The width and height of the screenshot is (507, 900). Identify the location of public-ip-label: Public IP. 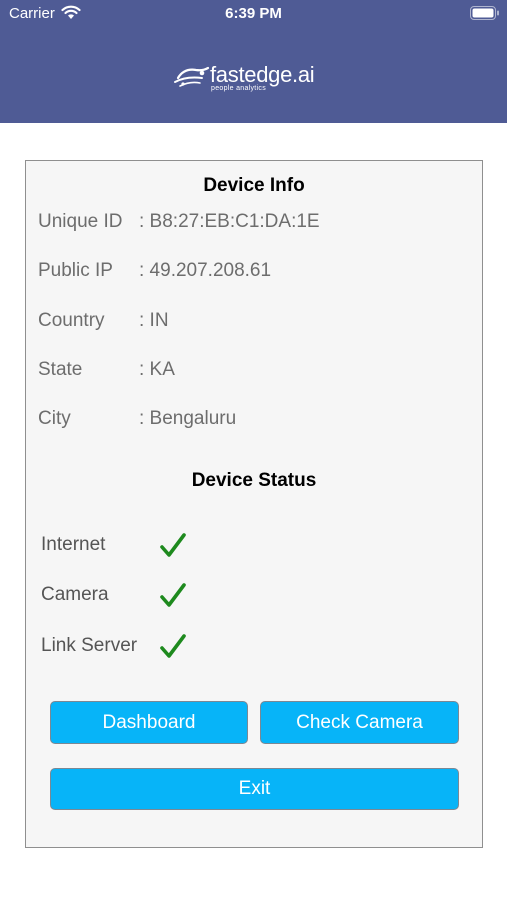
(75, 270).